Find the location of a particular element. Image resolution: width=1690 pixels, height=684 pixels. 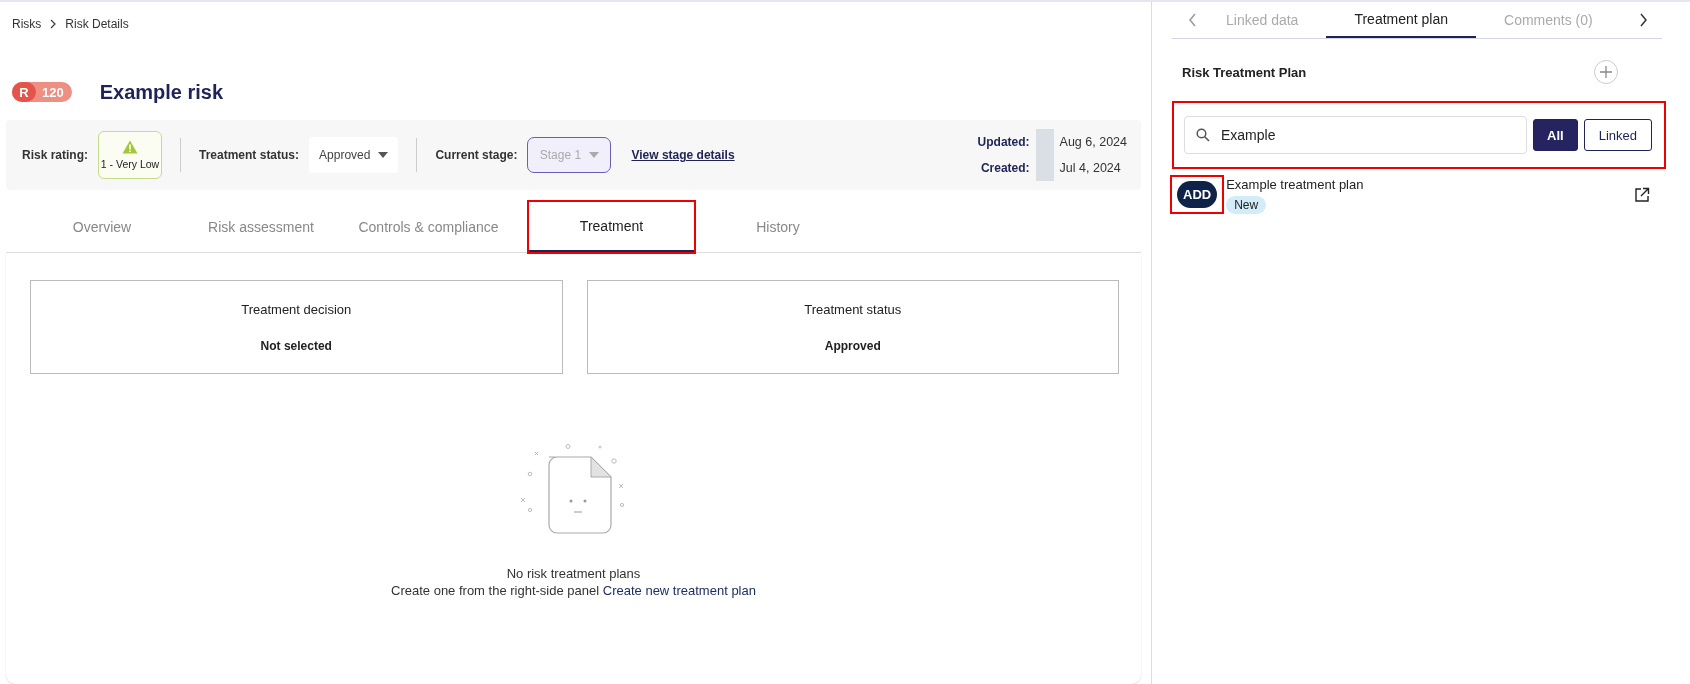

status-tag: New is located at coordinates (1246, 205).